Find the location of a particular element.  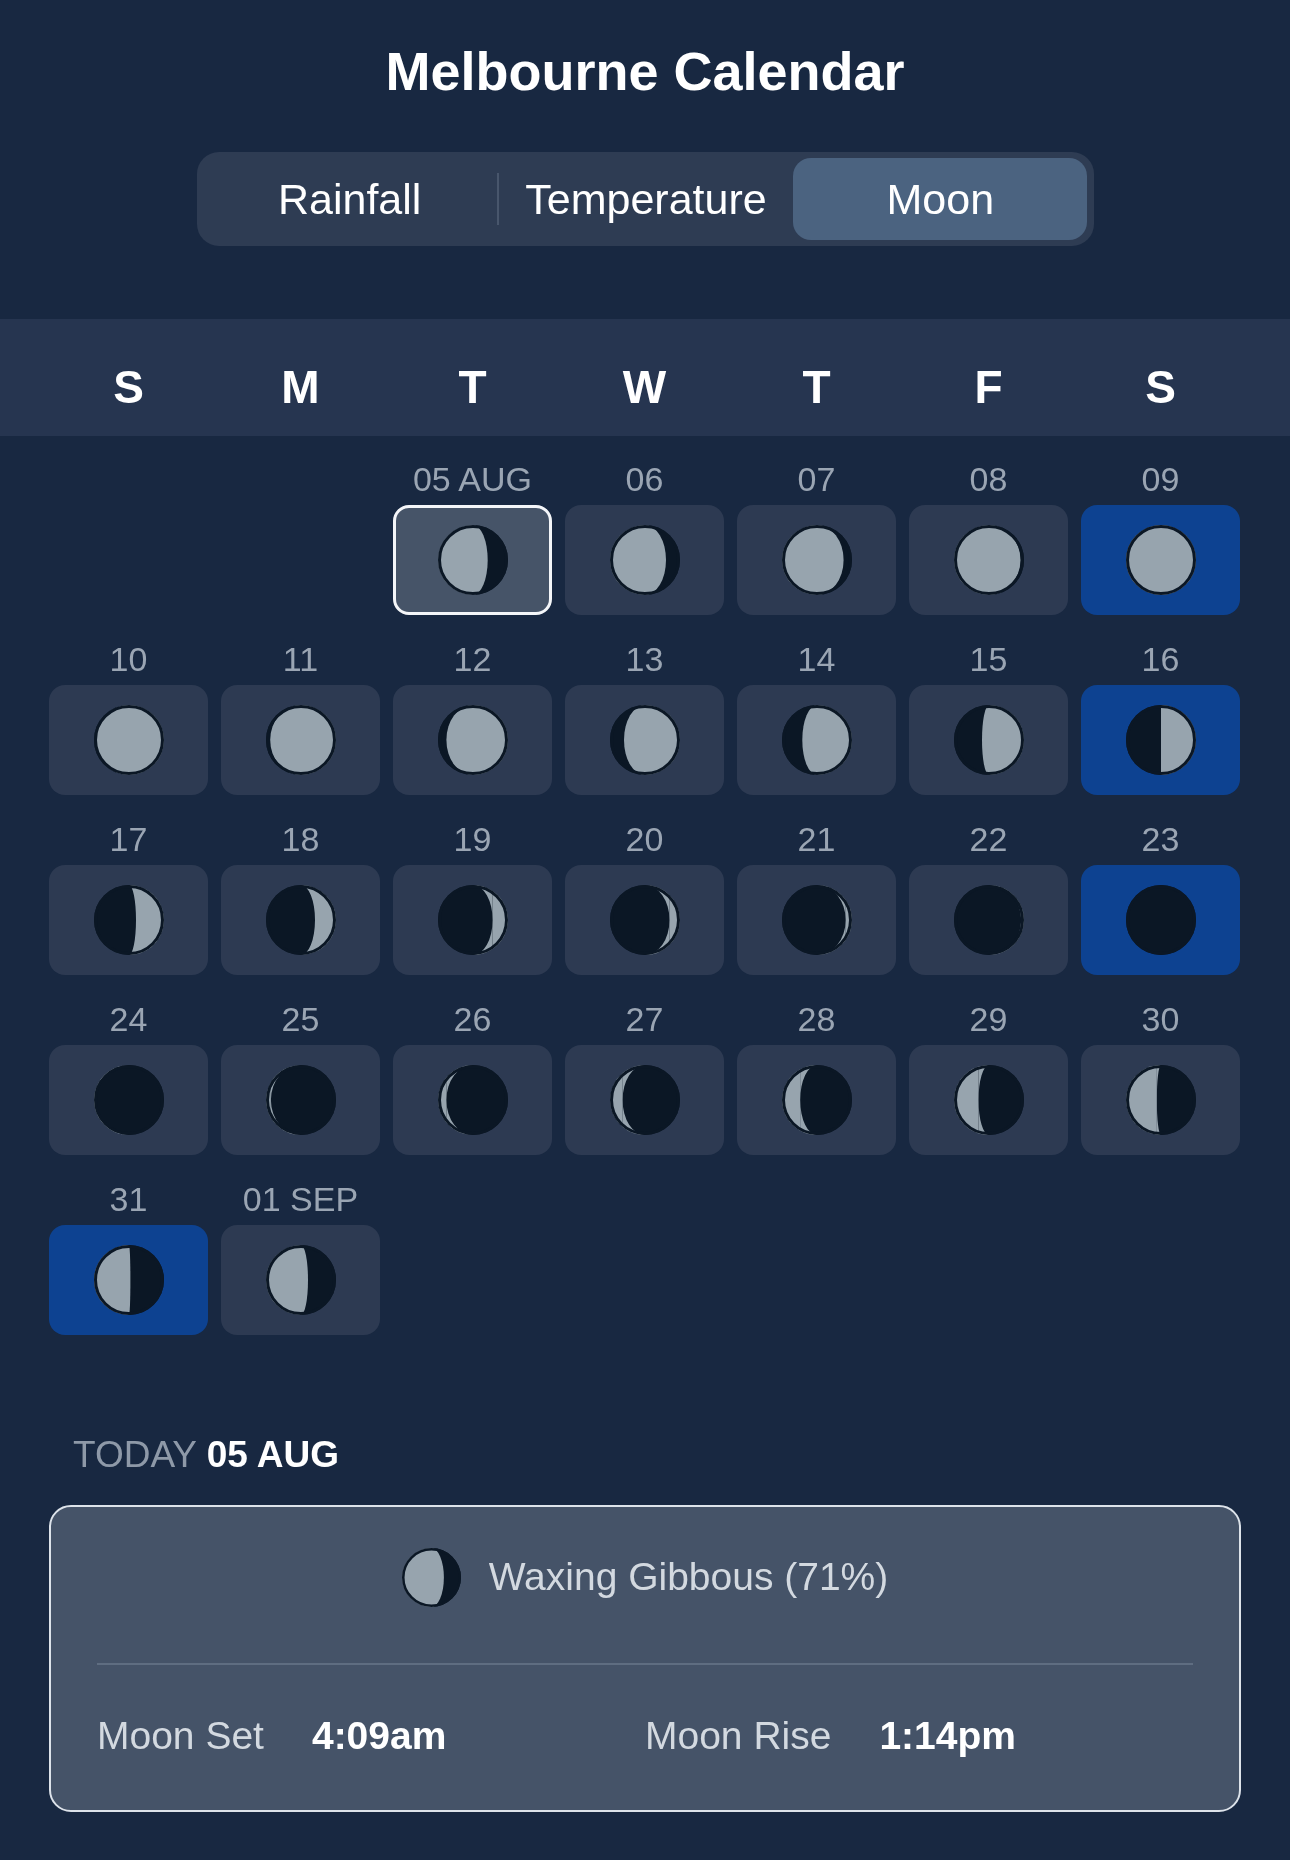

phase-text: Waxing Gibbous (71%) is located at coordinates (688, 1577).